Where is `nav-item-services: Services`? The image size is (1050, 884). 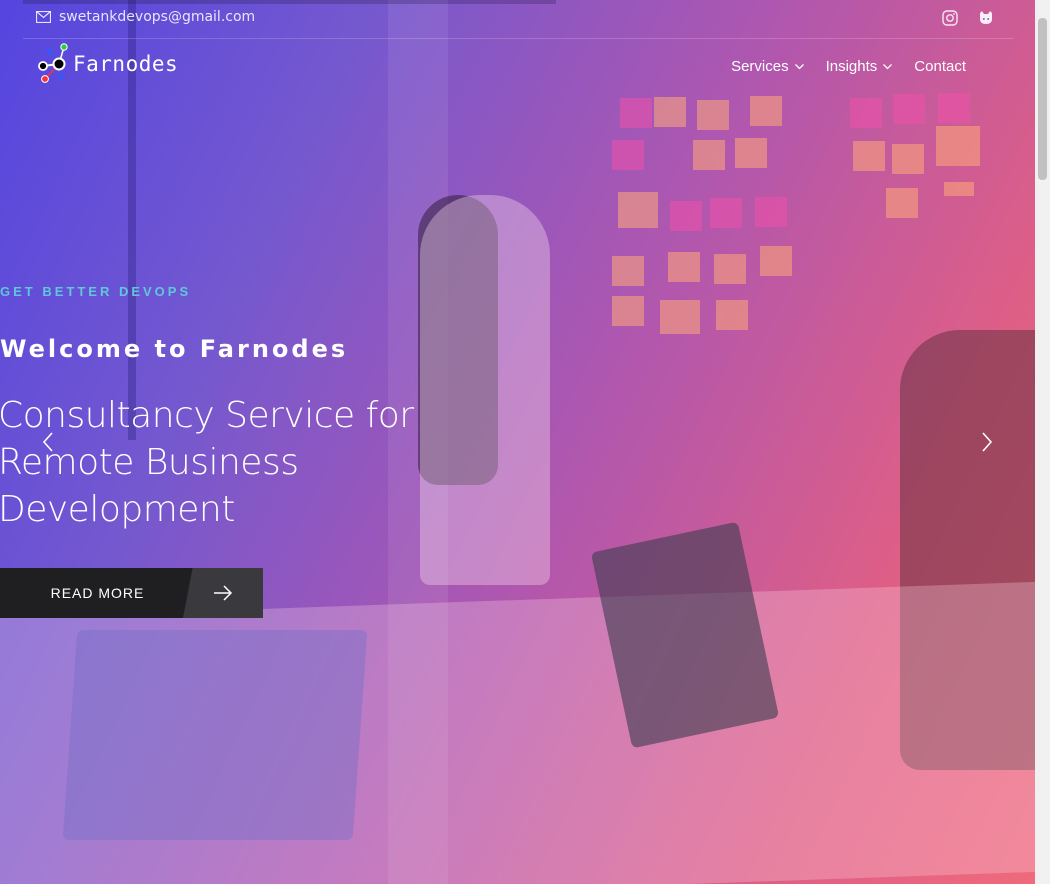
nav-item-services: Services is located at coordinates (767, 66).